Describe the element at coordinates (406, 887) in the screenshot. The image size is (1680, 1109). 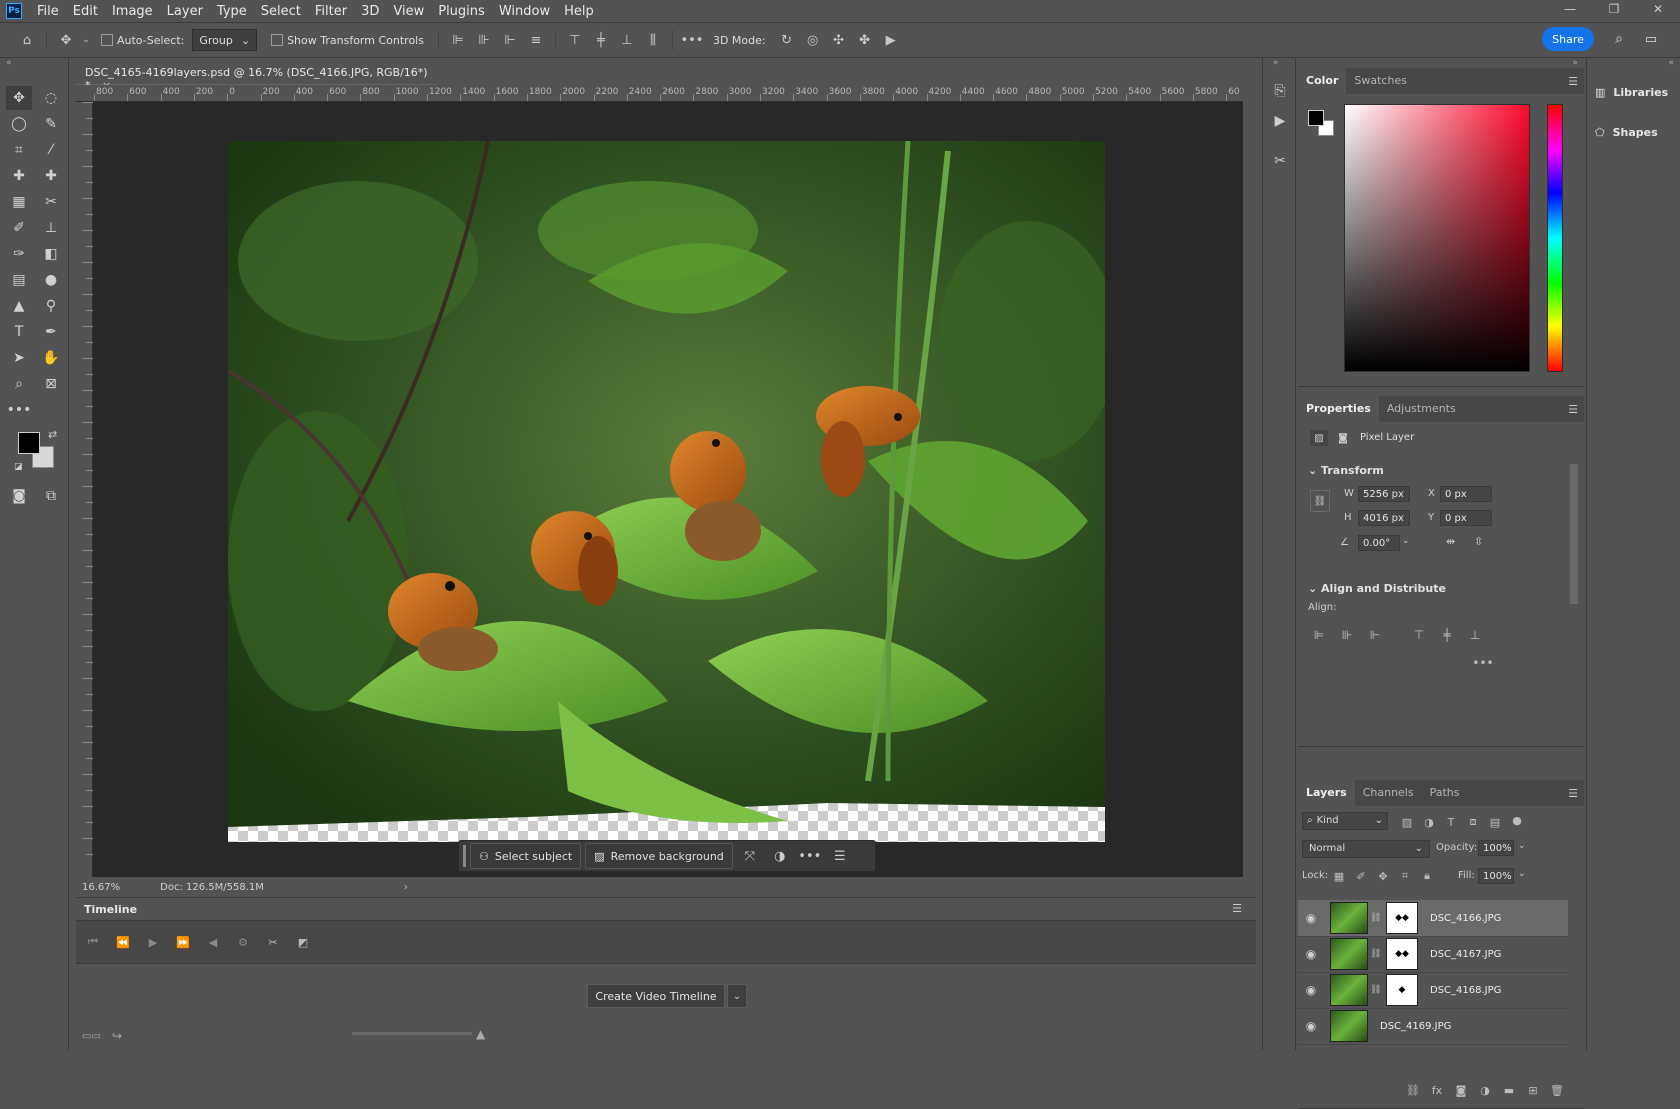
I see `chevron-right-icon: ›` at that location.